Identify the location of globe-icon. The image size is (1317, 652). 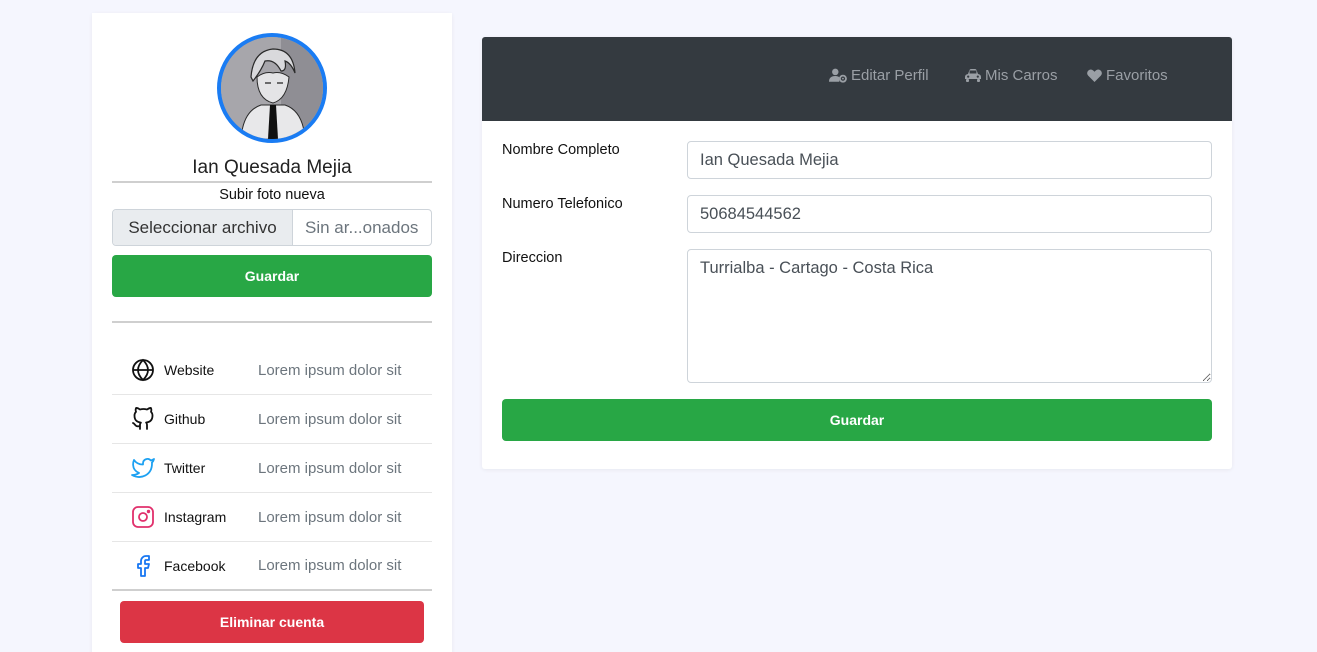
(143, 370).